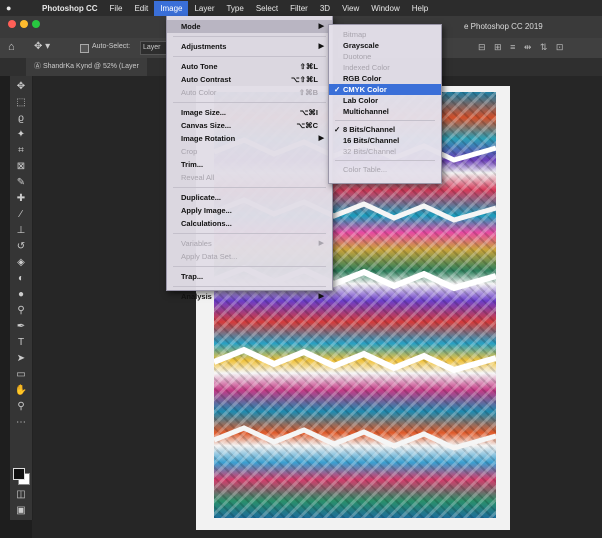 Image resolution: width=602 pixels, height=538 pixels. I want to click on mode-item-32-bits-channel: 32 Bits/Channel, so click(385, 151).